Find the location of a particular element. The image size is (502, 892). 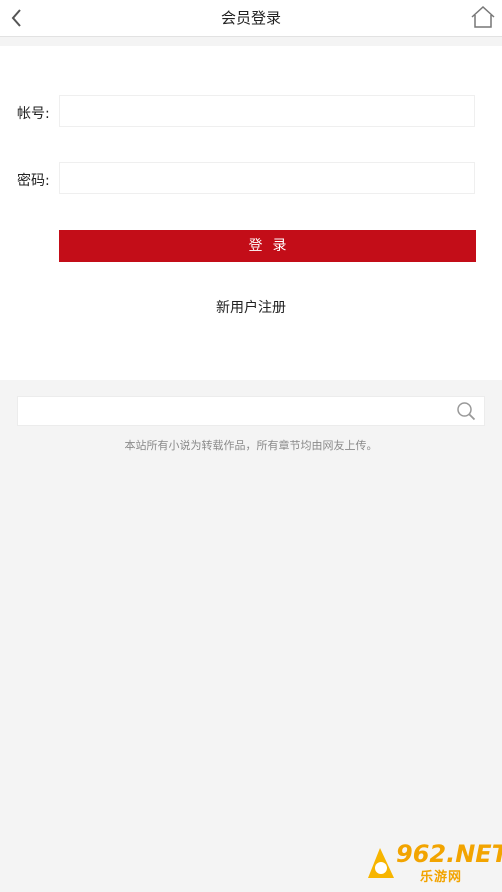

site-notice: 本站所有小说为转载作品，所有章节均由网友上传。 is located at coordinates (251, 445).